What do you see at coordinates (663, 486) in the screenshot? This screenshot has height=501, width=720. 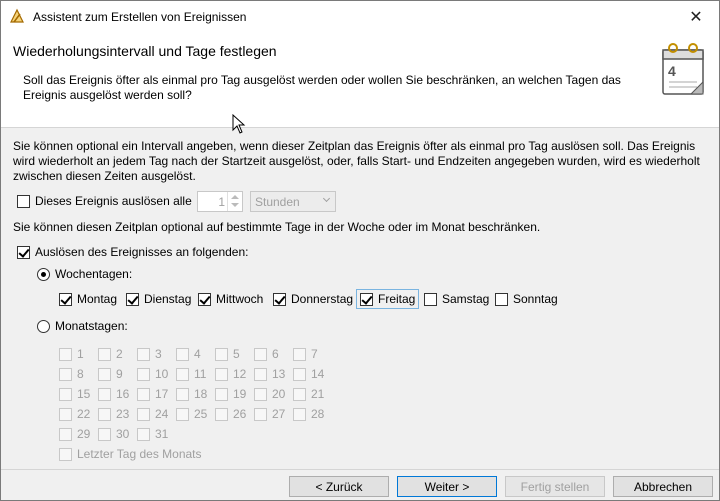 I see `cancel-button: Abbrechen` at bounding box center [663, 486].